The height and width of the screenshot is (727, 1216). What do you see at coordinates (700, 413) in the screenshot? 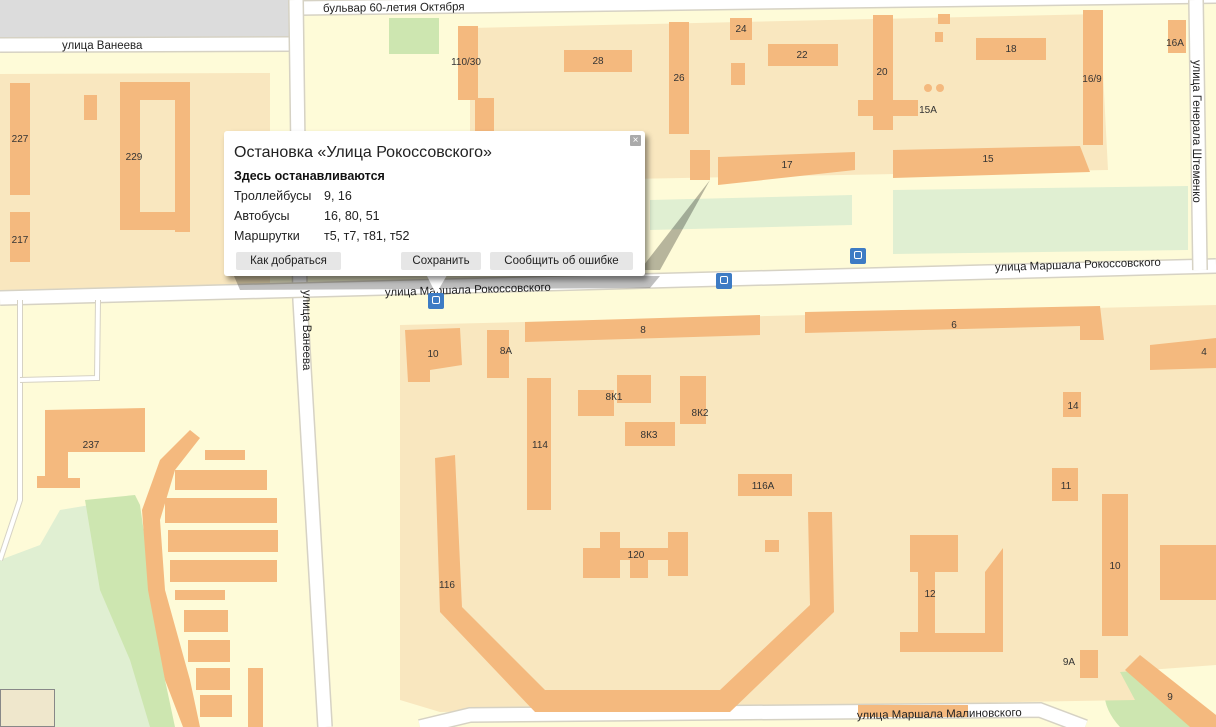
I see `svg-text: 8К2` at bounding box center [700, 413].